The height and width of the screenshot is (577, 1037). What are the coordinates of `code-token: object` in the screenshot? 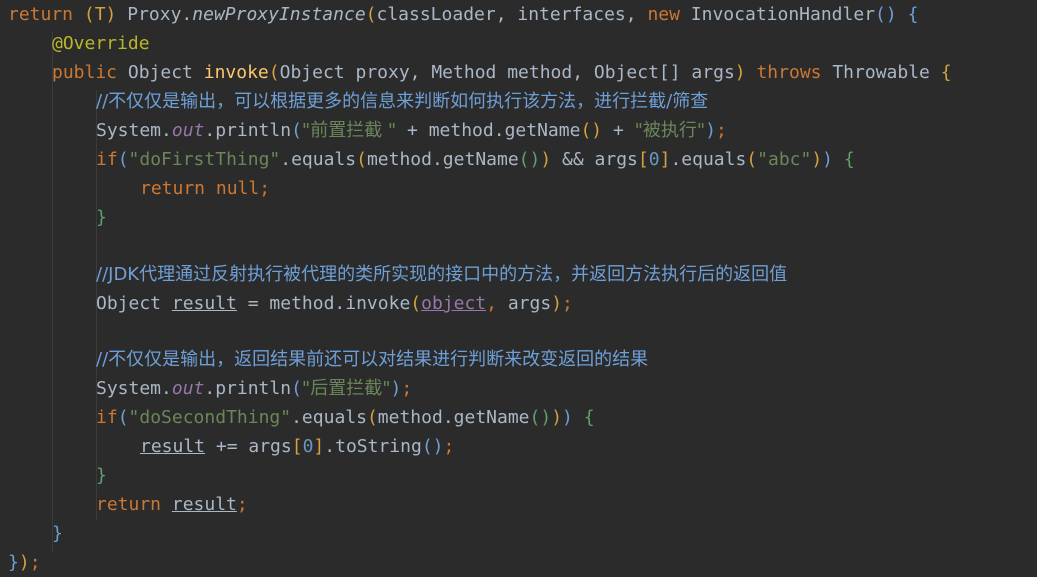 It's located at (454, 303).